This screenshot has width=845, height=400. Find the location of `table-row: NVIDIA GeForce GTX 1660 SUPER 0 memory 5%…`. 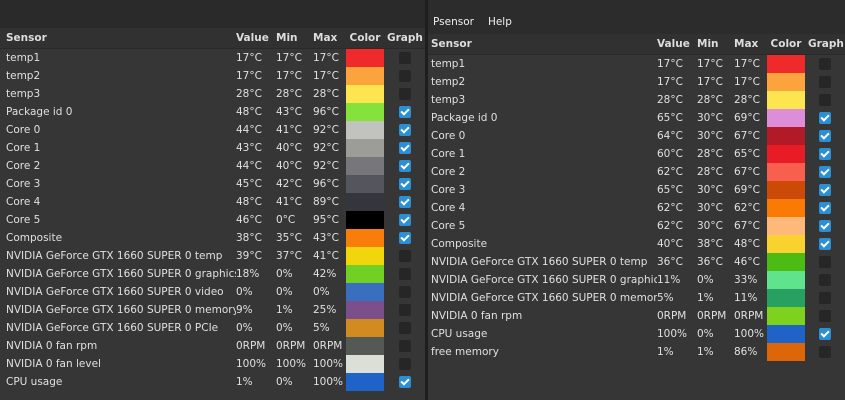

table-row: NVIDIA GeForce GTX 1660 SUPER 0 memory 5%… is located at coordinates (636, 298).